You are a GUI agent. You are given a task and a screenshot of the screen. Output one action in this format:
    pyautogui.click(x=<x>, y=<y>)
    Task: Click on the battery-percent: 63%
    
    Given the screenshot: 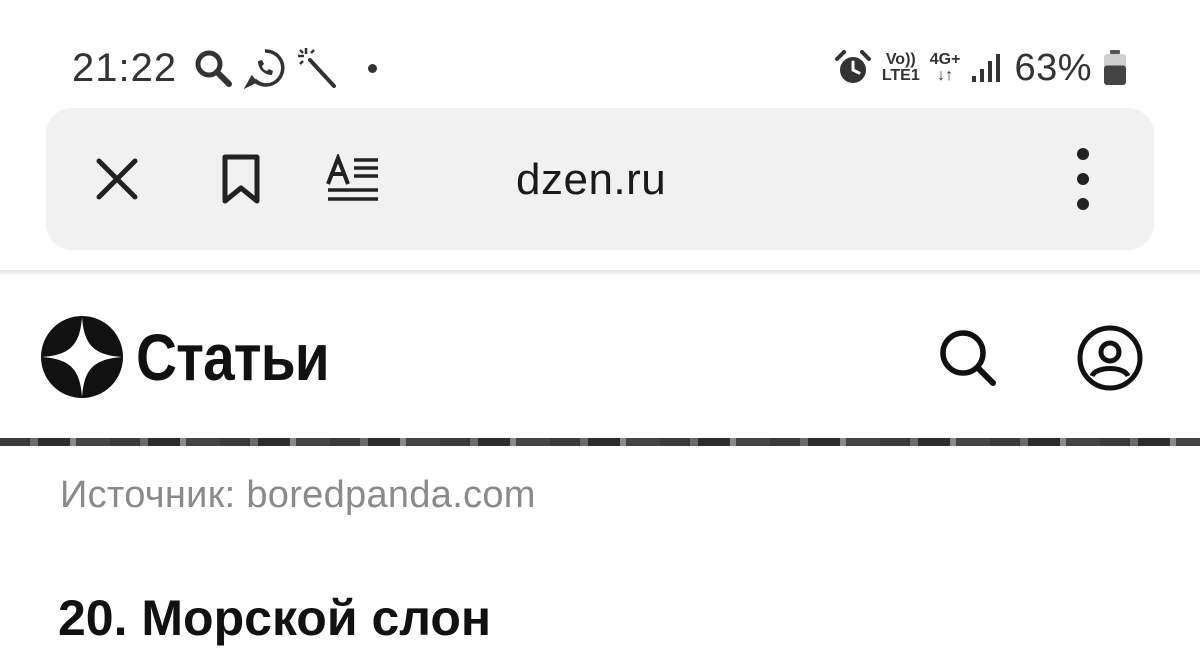 What is the action you would take?
    pyautogui.click(x=1053, y=67)
    